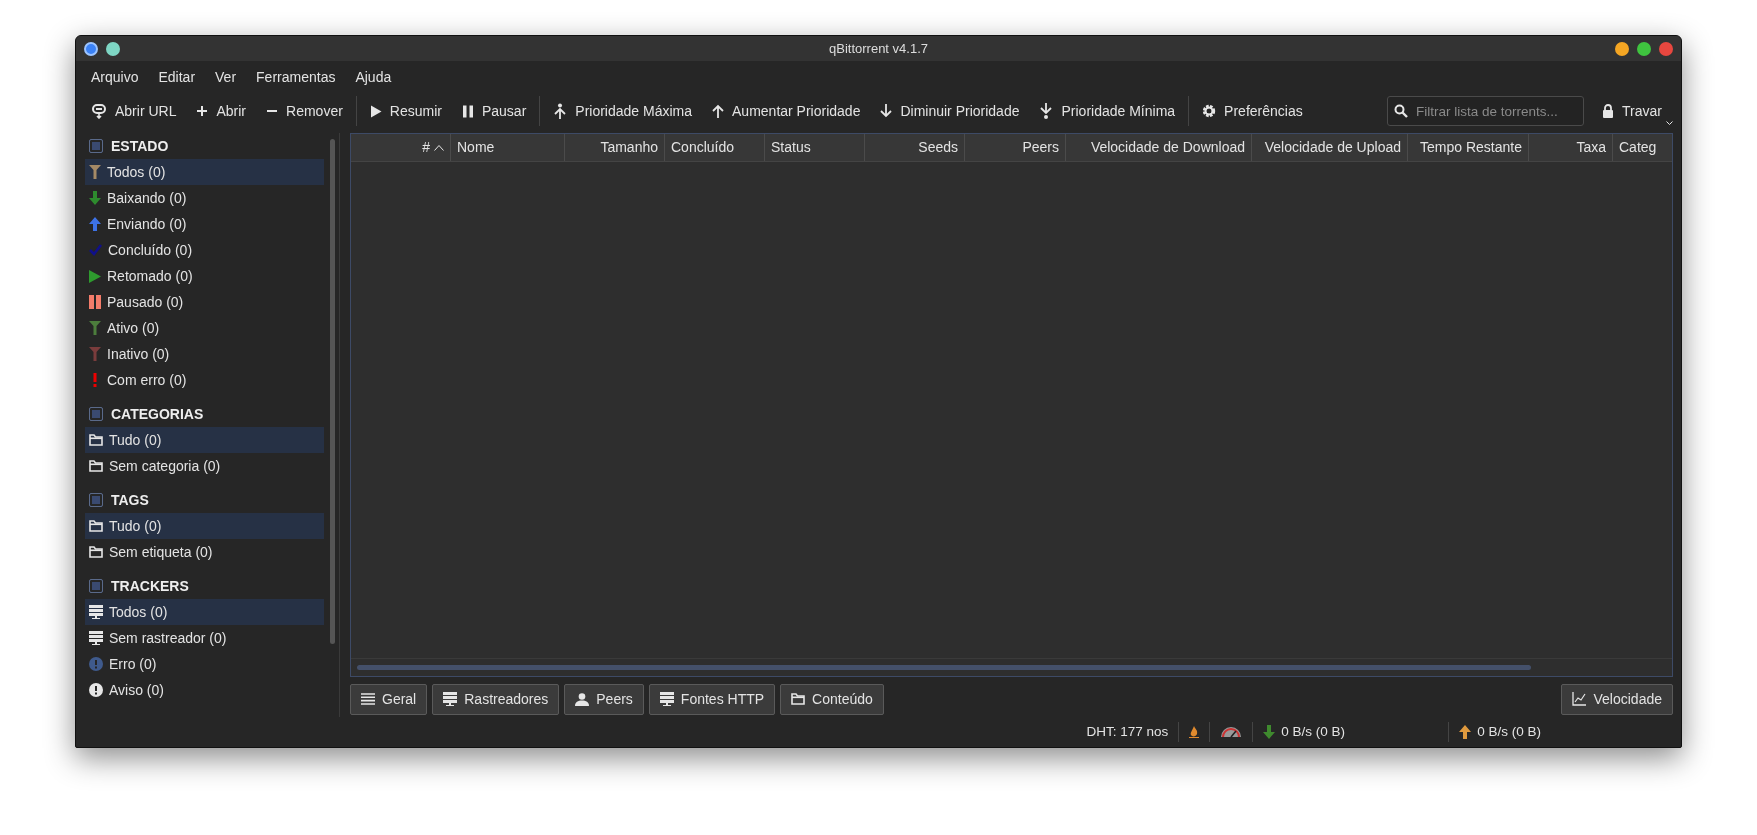 The image size is (1757, 835). What do you see at coordinates (113, 48) in the screenshot?
I see `window-button` at bounding box center [113, 48].